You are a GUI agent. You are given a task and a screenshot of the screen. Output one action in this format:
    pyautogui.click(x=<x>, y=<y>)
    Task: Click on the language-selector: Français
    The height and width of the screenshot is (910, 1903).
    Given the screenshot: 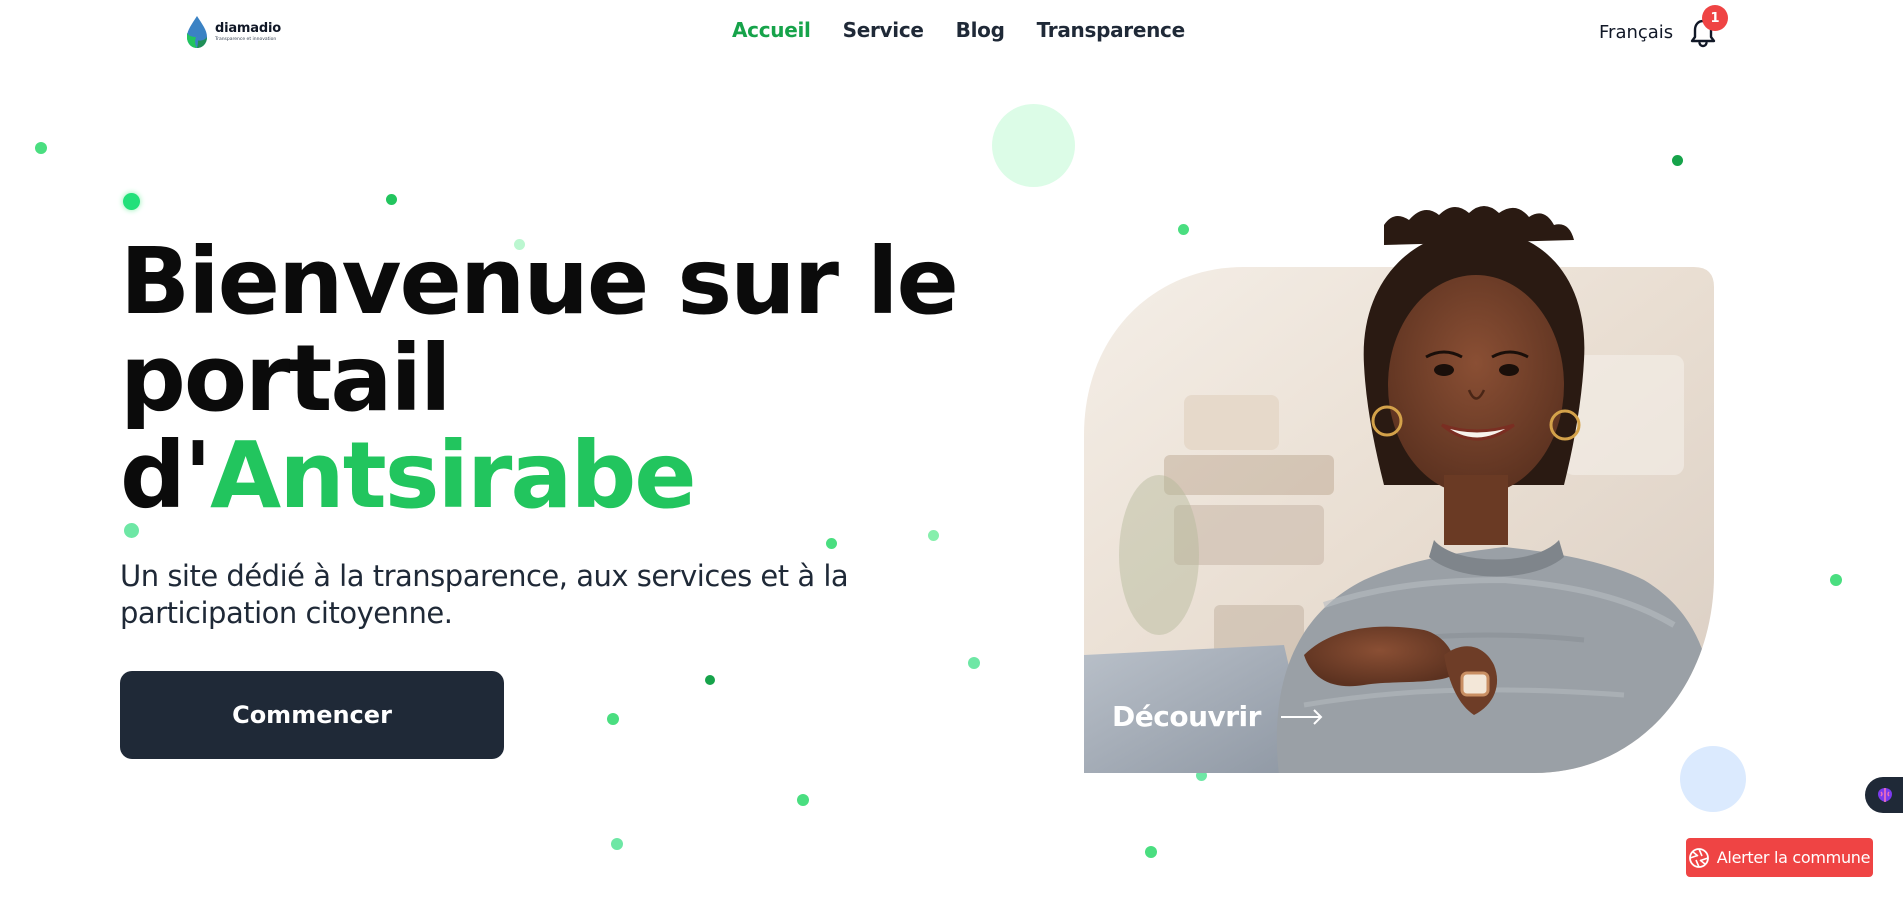 What is the action you would take?
    pyautogui.click(x=1636, y=32)
    